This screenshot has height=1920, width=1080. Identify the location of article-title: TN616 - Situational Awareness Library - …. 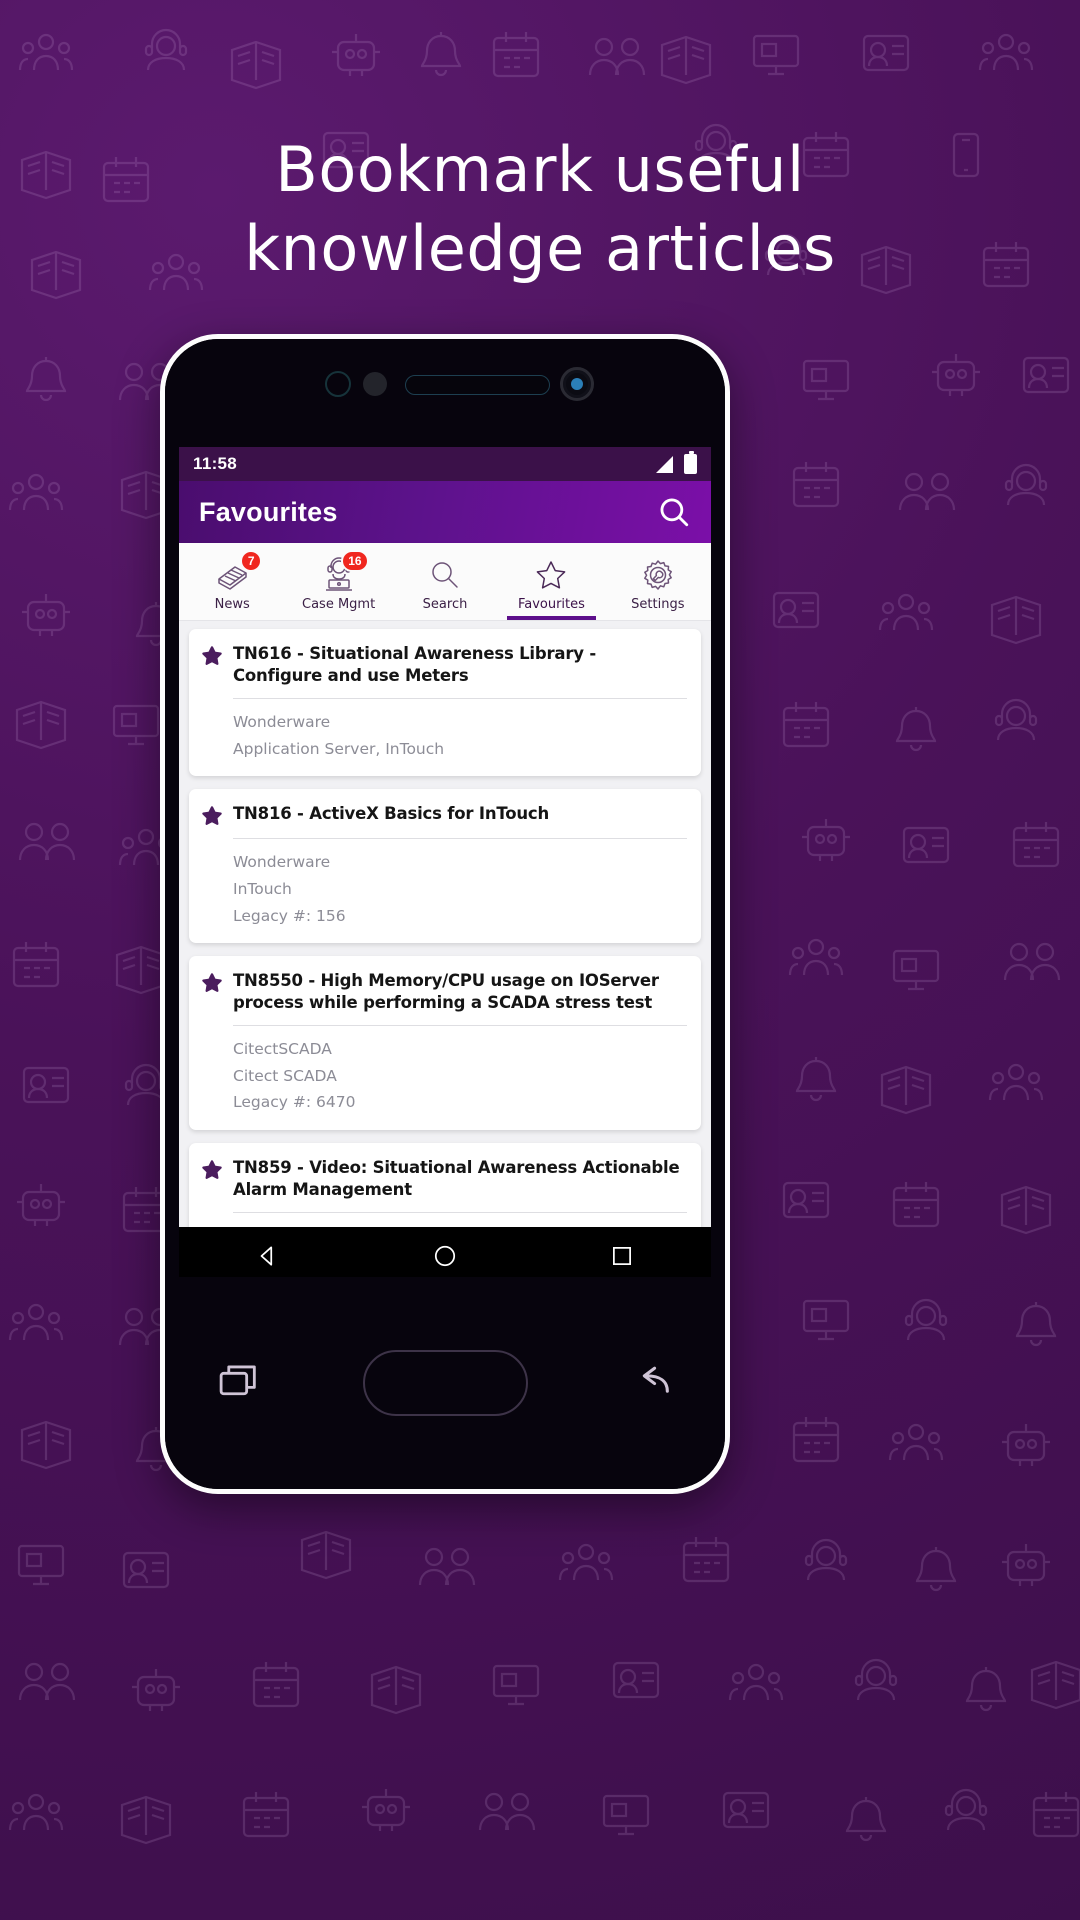
(415, 664).